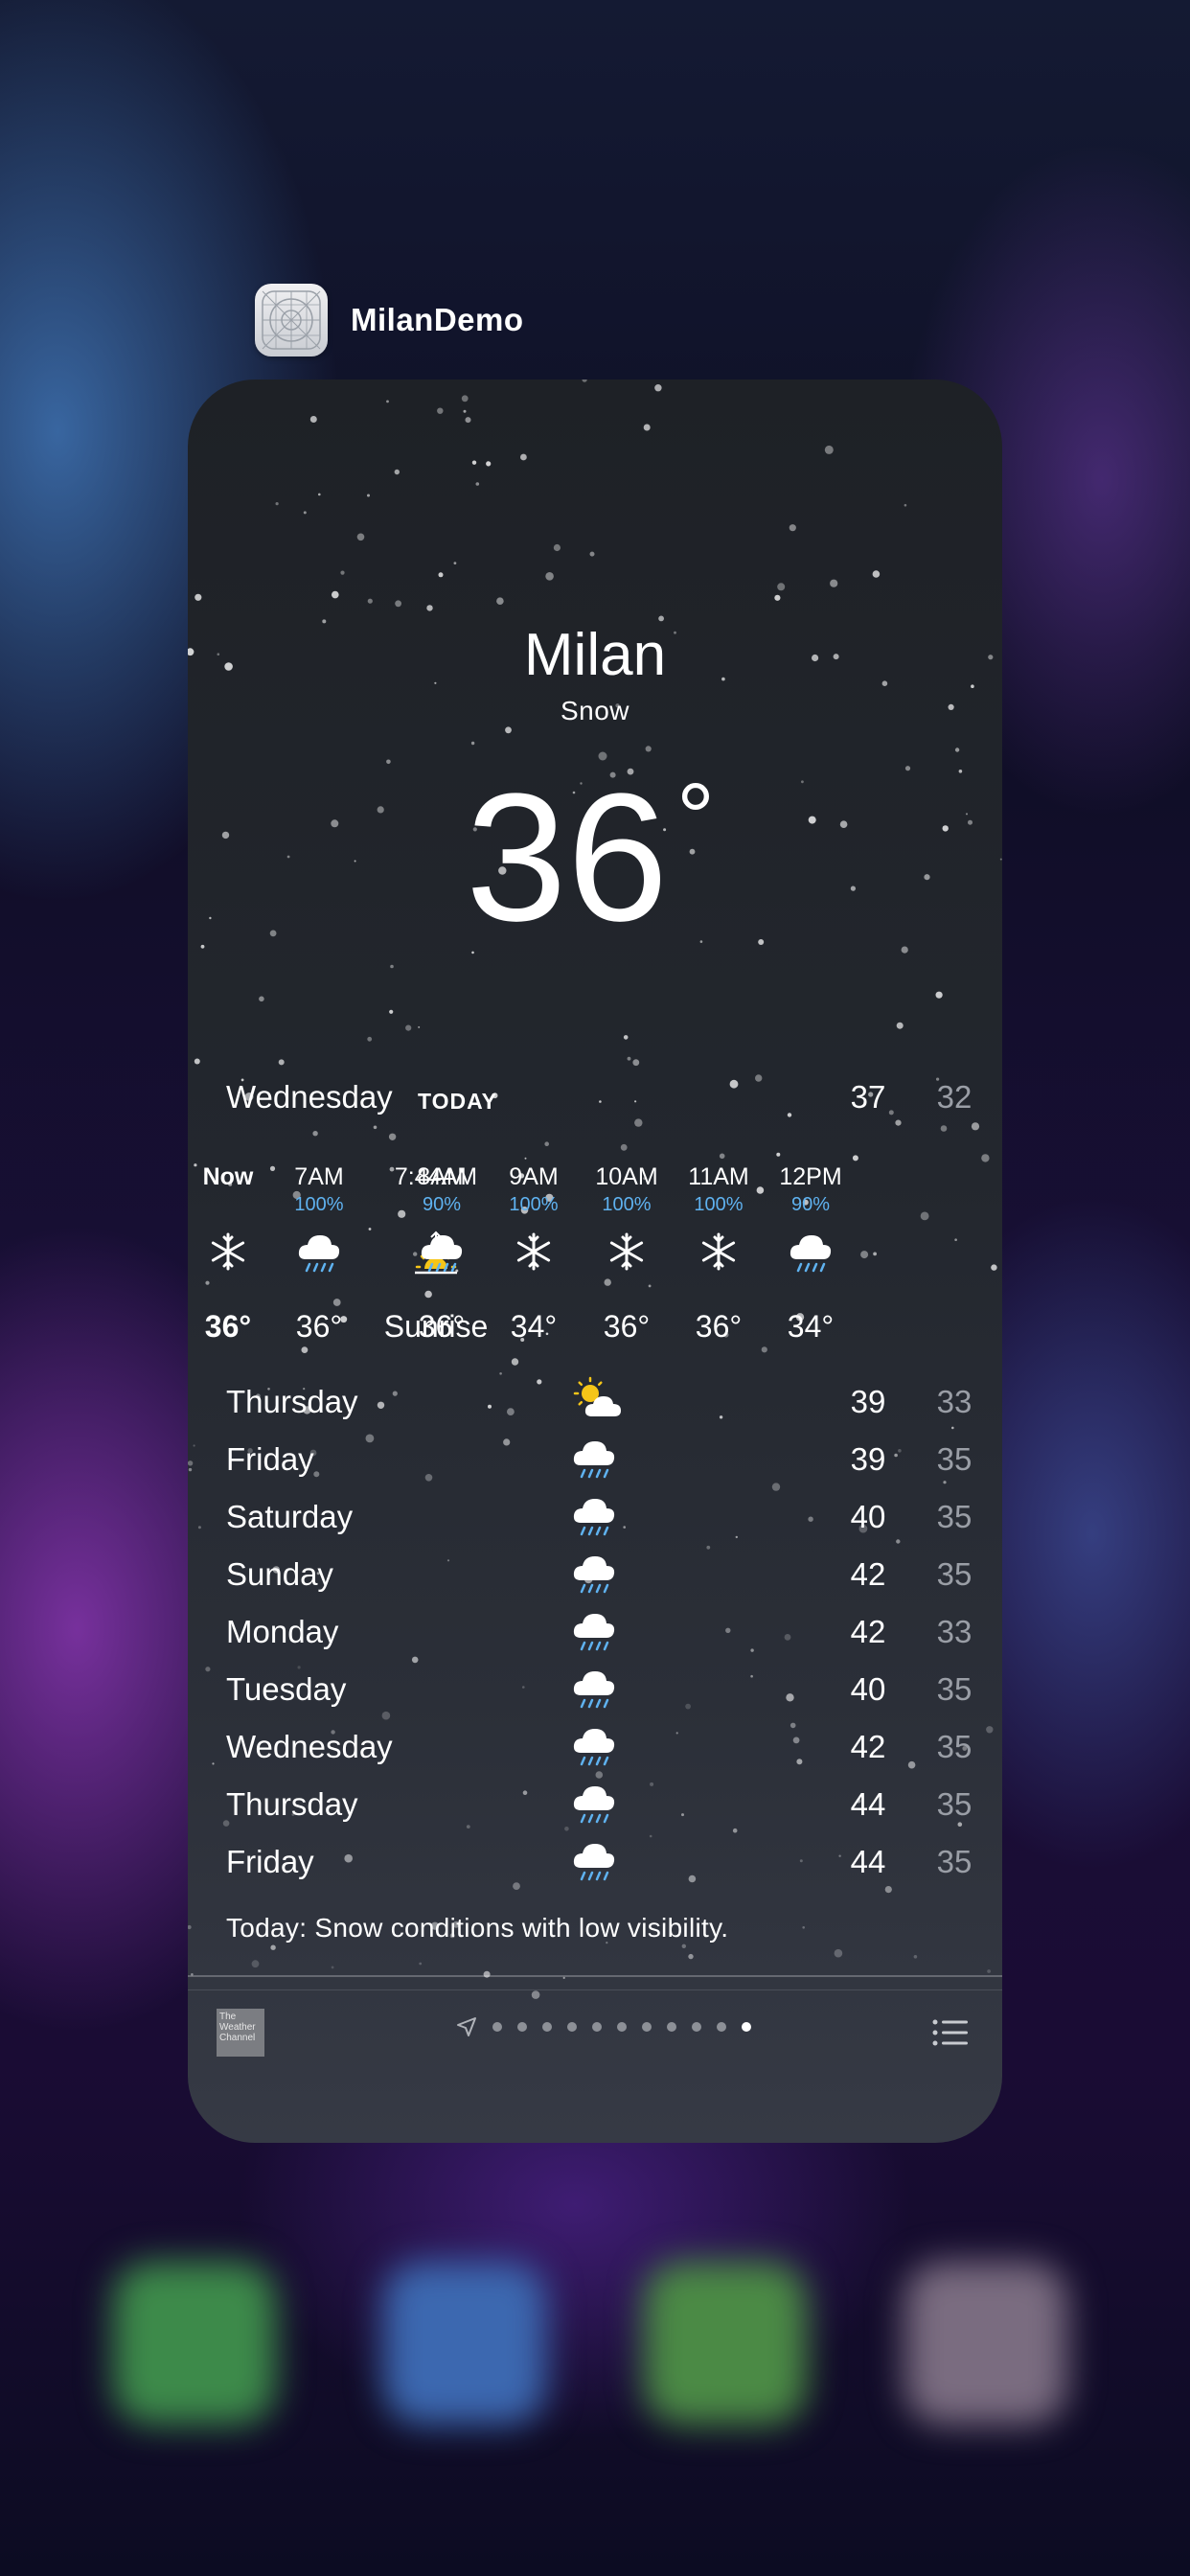  What do you see at coordinates (389, 320) in the screenshot?
I see `app-switcher-header: MilanDemo` at bounding box center [389, 320].